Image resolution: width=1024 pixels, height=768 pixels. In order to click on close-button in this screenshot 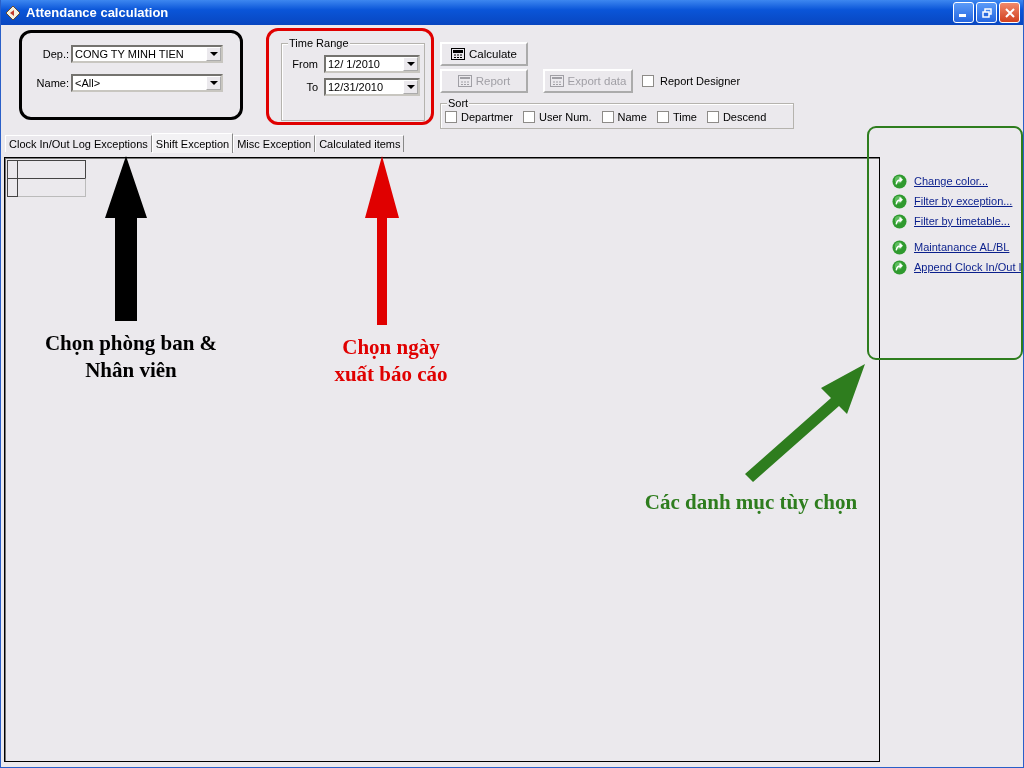, I will do `click(1009, 12)`.